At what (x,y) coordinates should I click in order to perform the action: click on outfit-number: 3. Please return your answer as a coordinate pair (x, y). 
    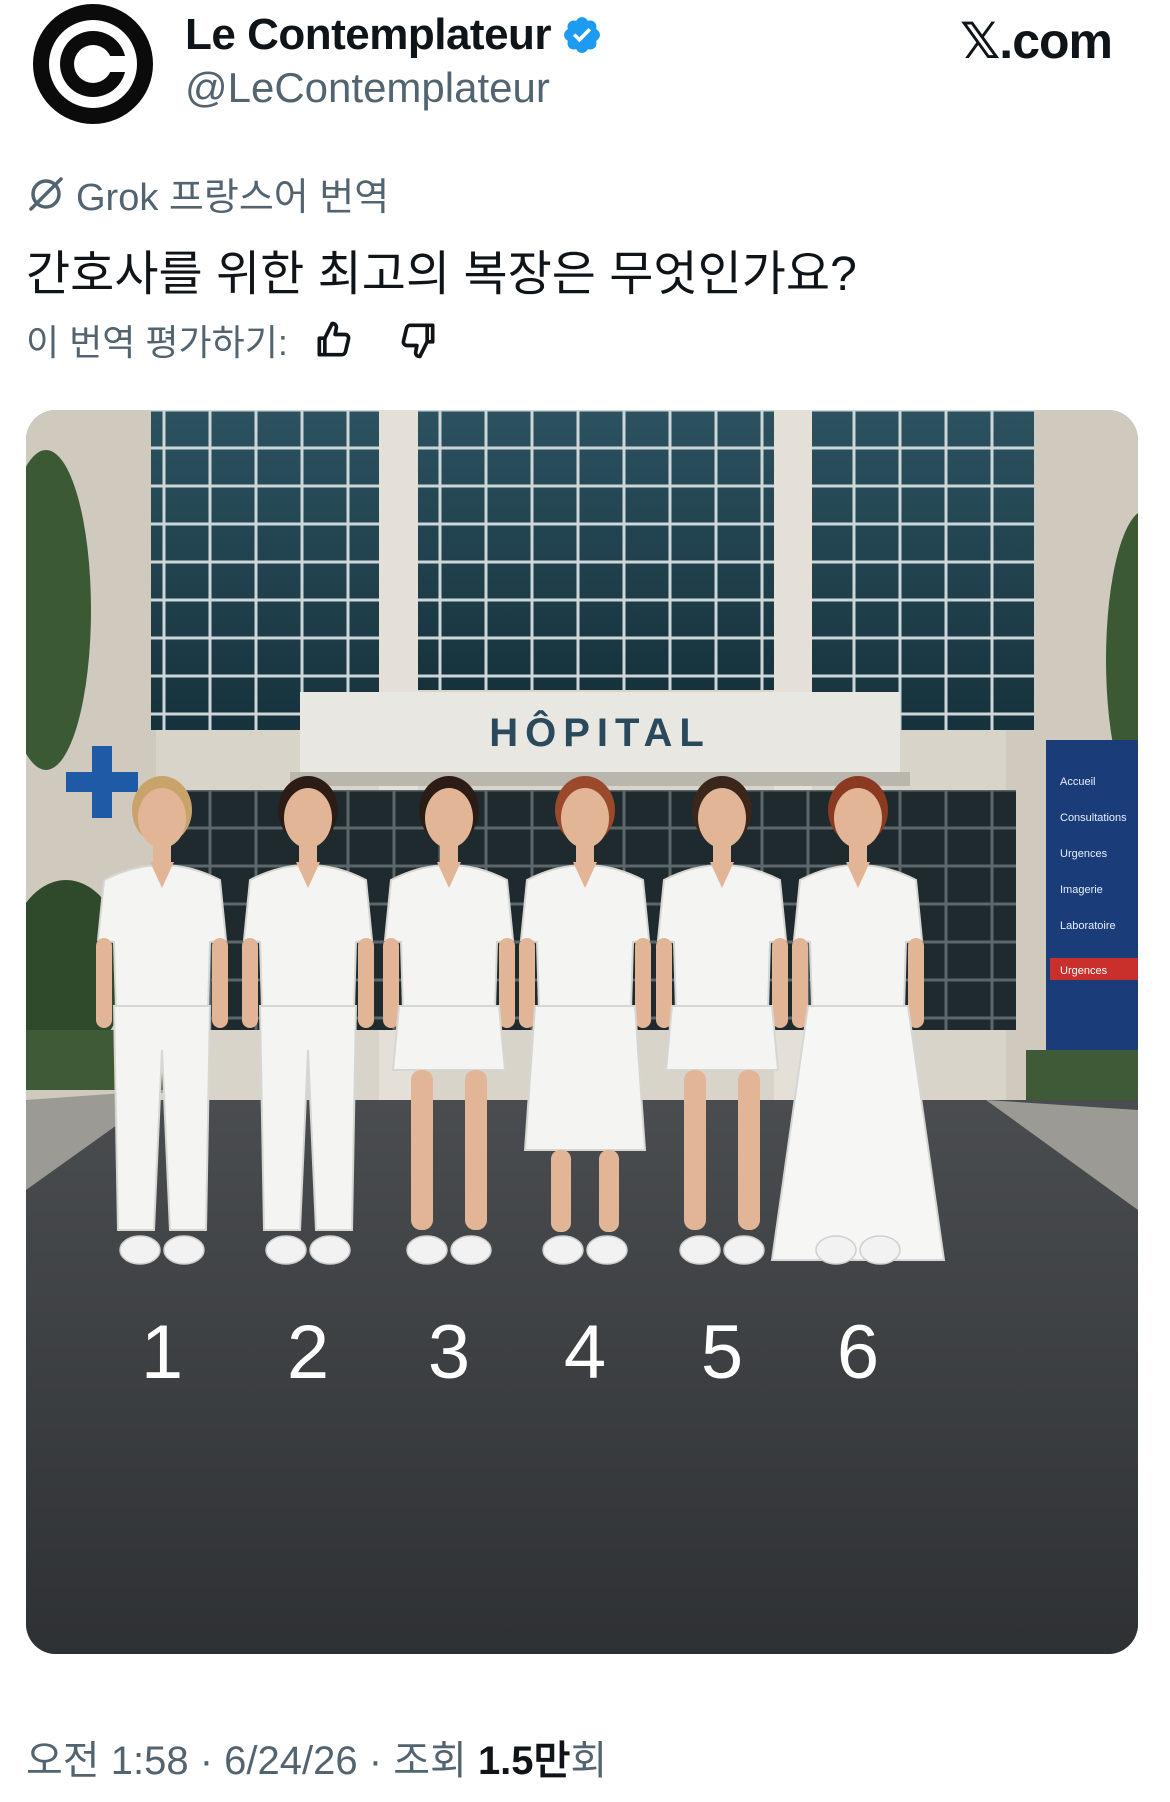
    Looking at the image, I should click on (449, 1352).